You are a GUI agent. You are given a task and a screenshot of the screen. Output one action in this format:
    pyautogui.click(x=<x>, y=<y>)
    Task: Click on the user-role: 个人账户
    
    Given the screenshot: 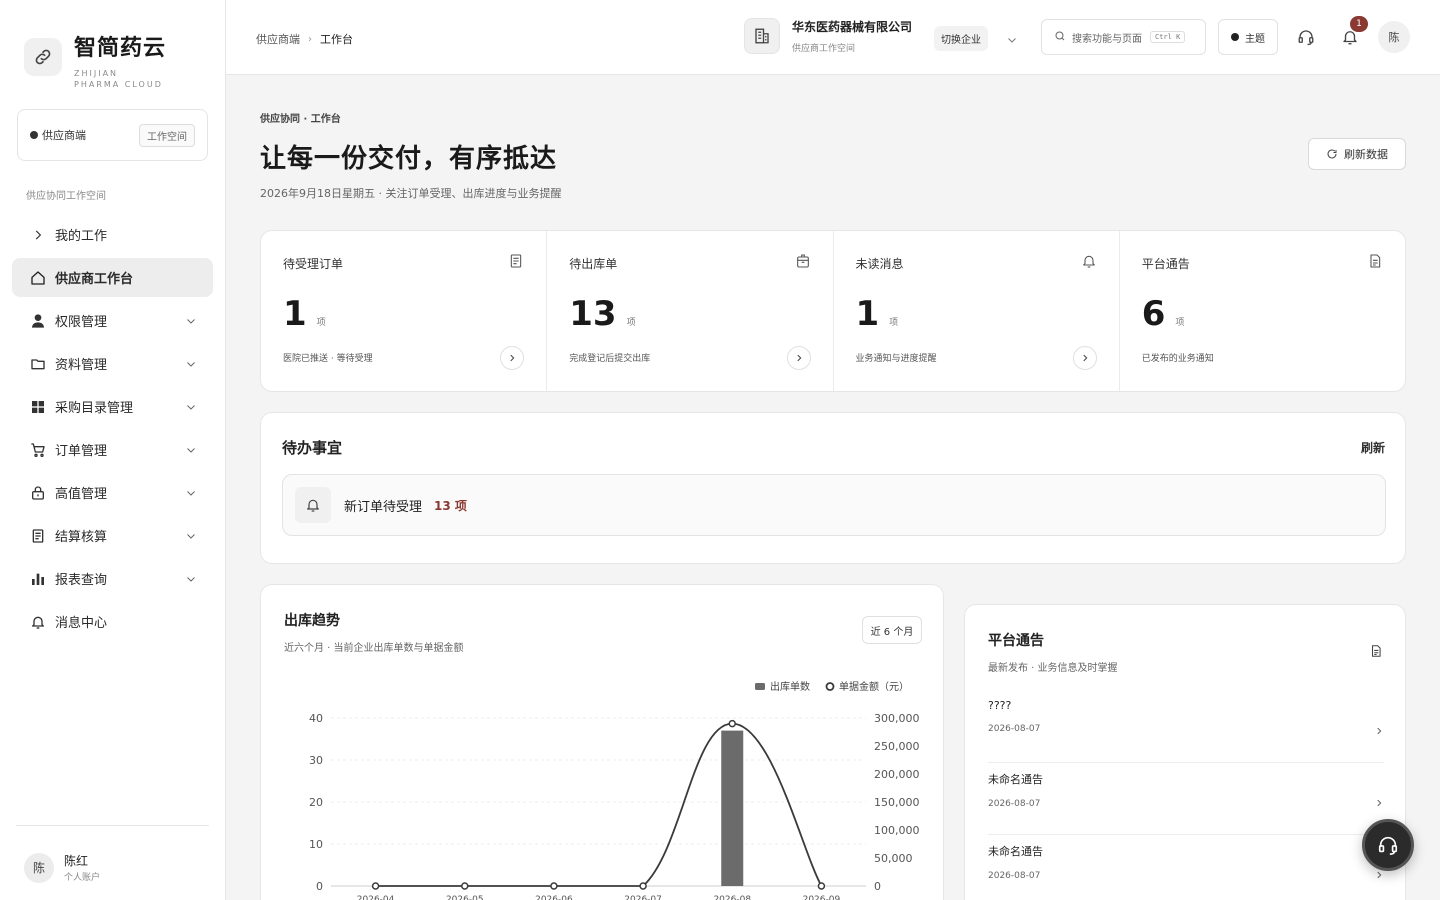 What is the action you would take?
    pyautogui.click(x=82, y=878)
    